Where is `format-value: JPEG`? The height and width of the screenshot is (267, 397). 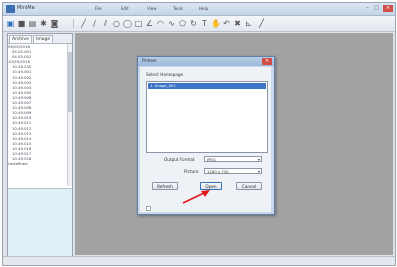 format-value: JPEG is located at coordinates (211, 159).